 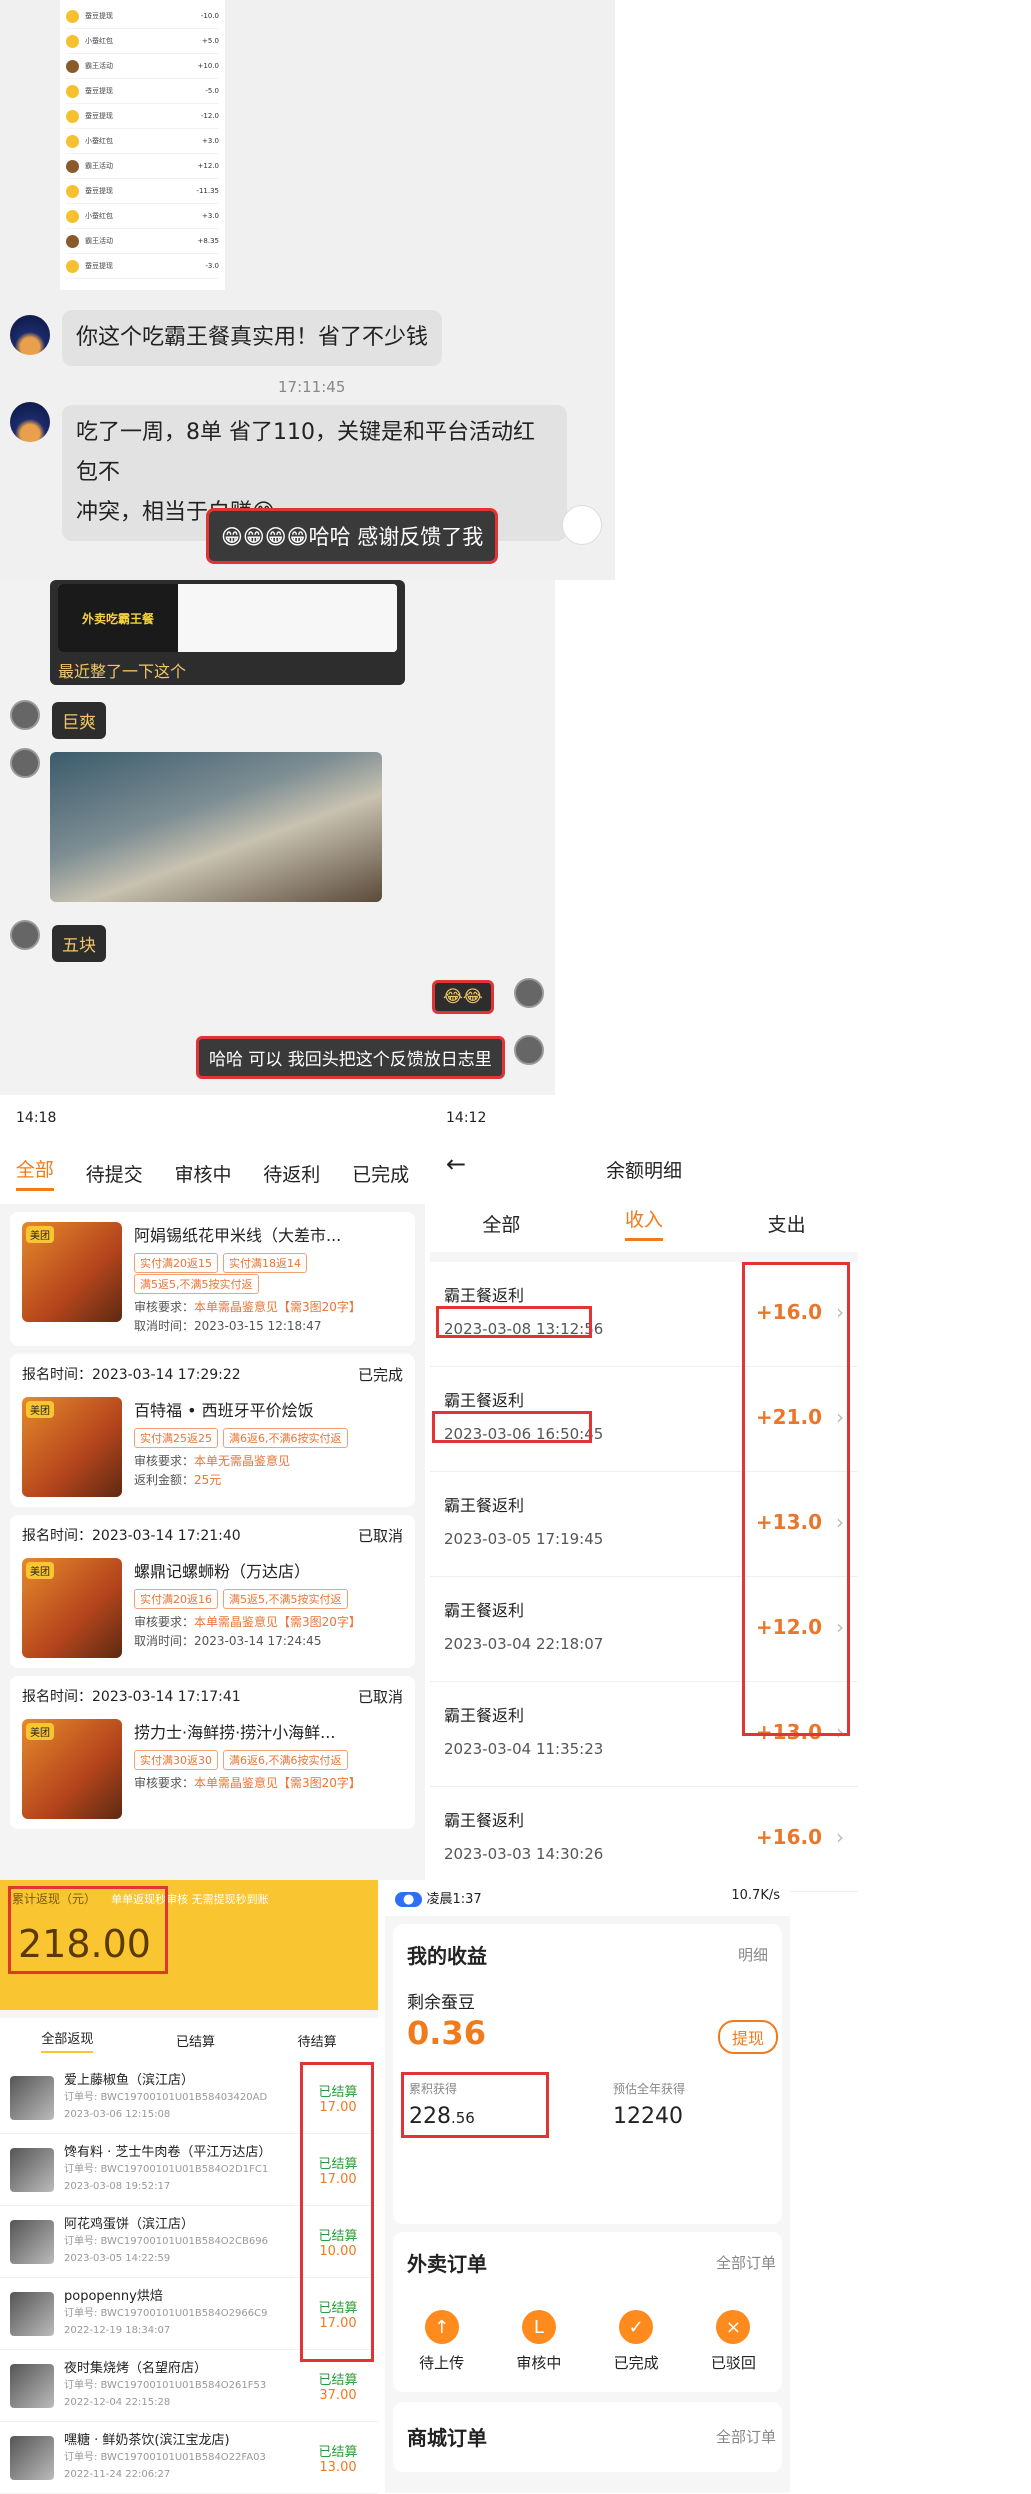 What do you see at coordinates (99, 66) in the screenshot?
I see `mini-label: 霸王活动` at bounding box center [99, 66].